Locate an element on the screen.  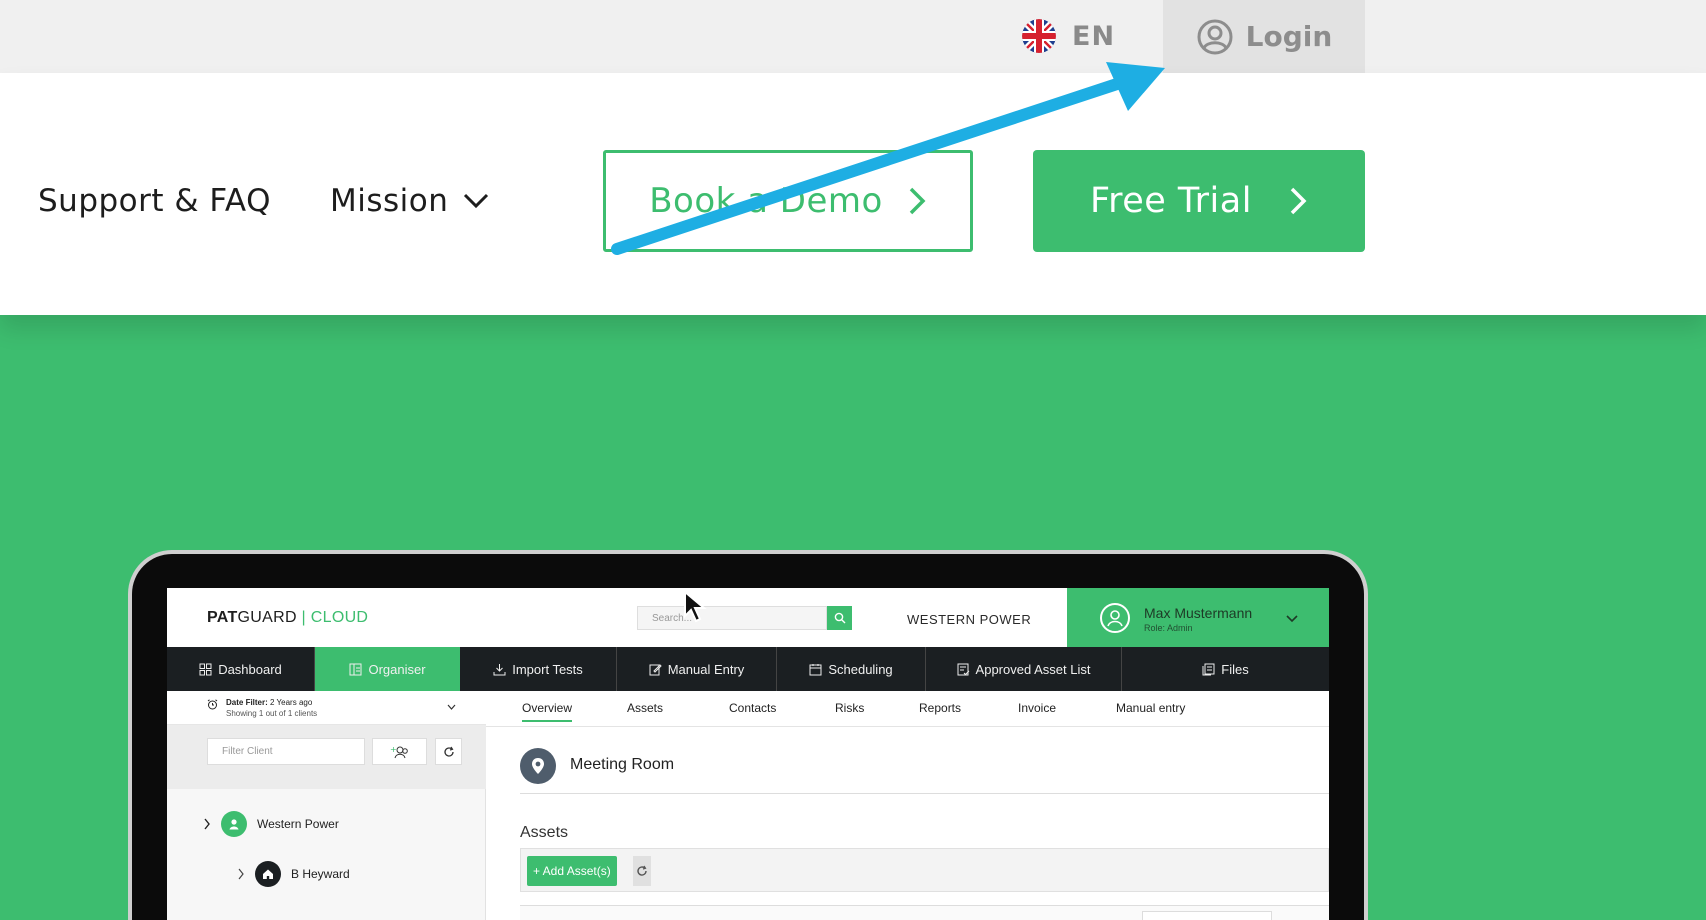
assets-toolbar: + Add Asset(s) is located at coordinates (924, 870).